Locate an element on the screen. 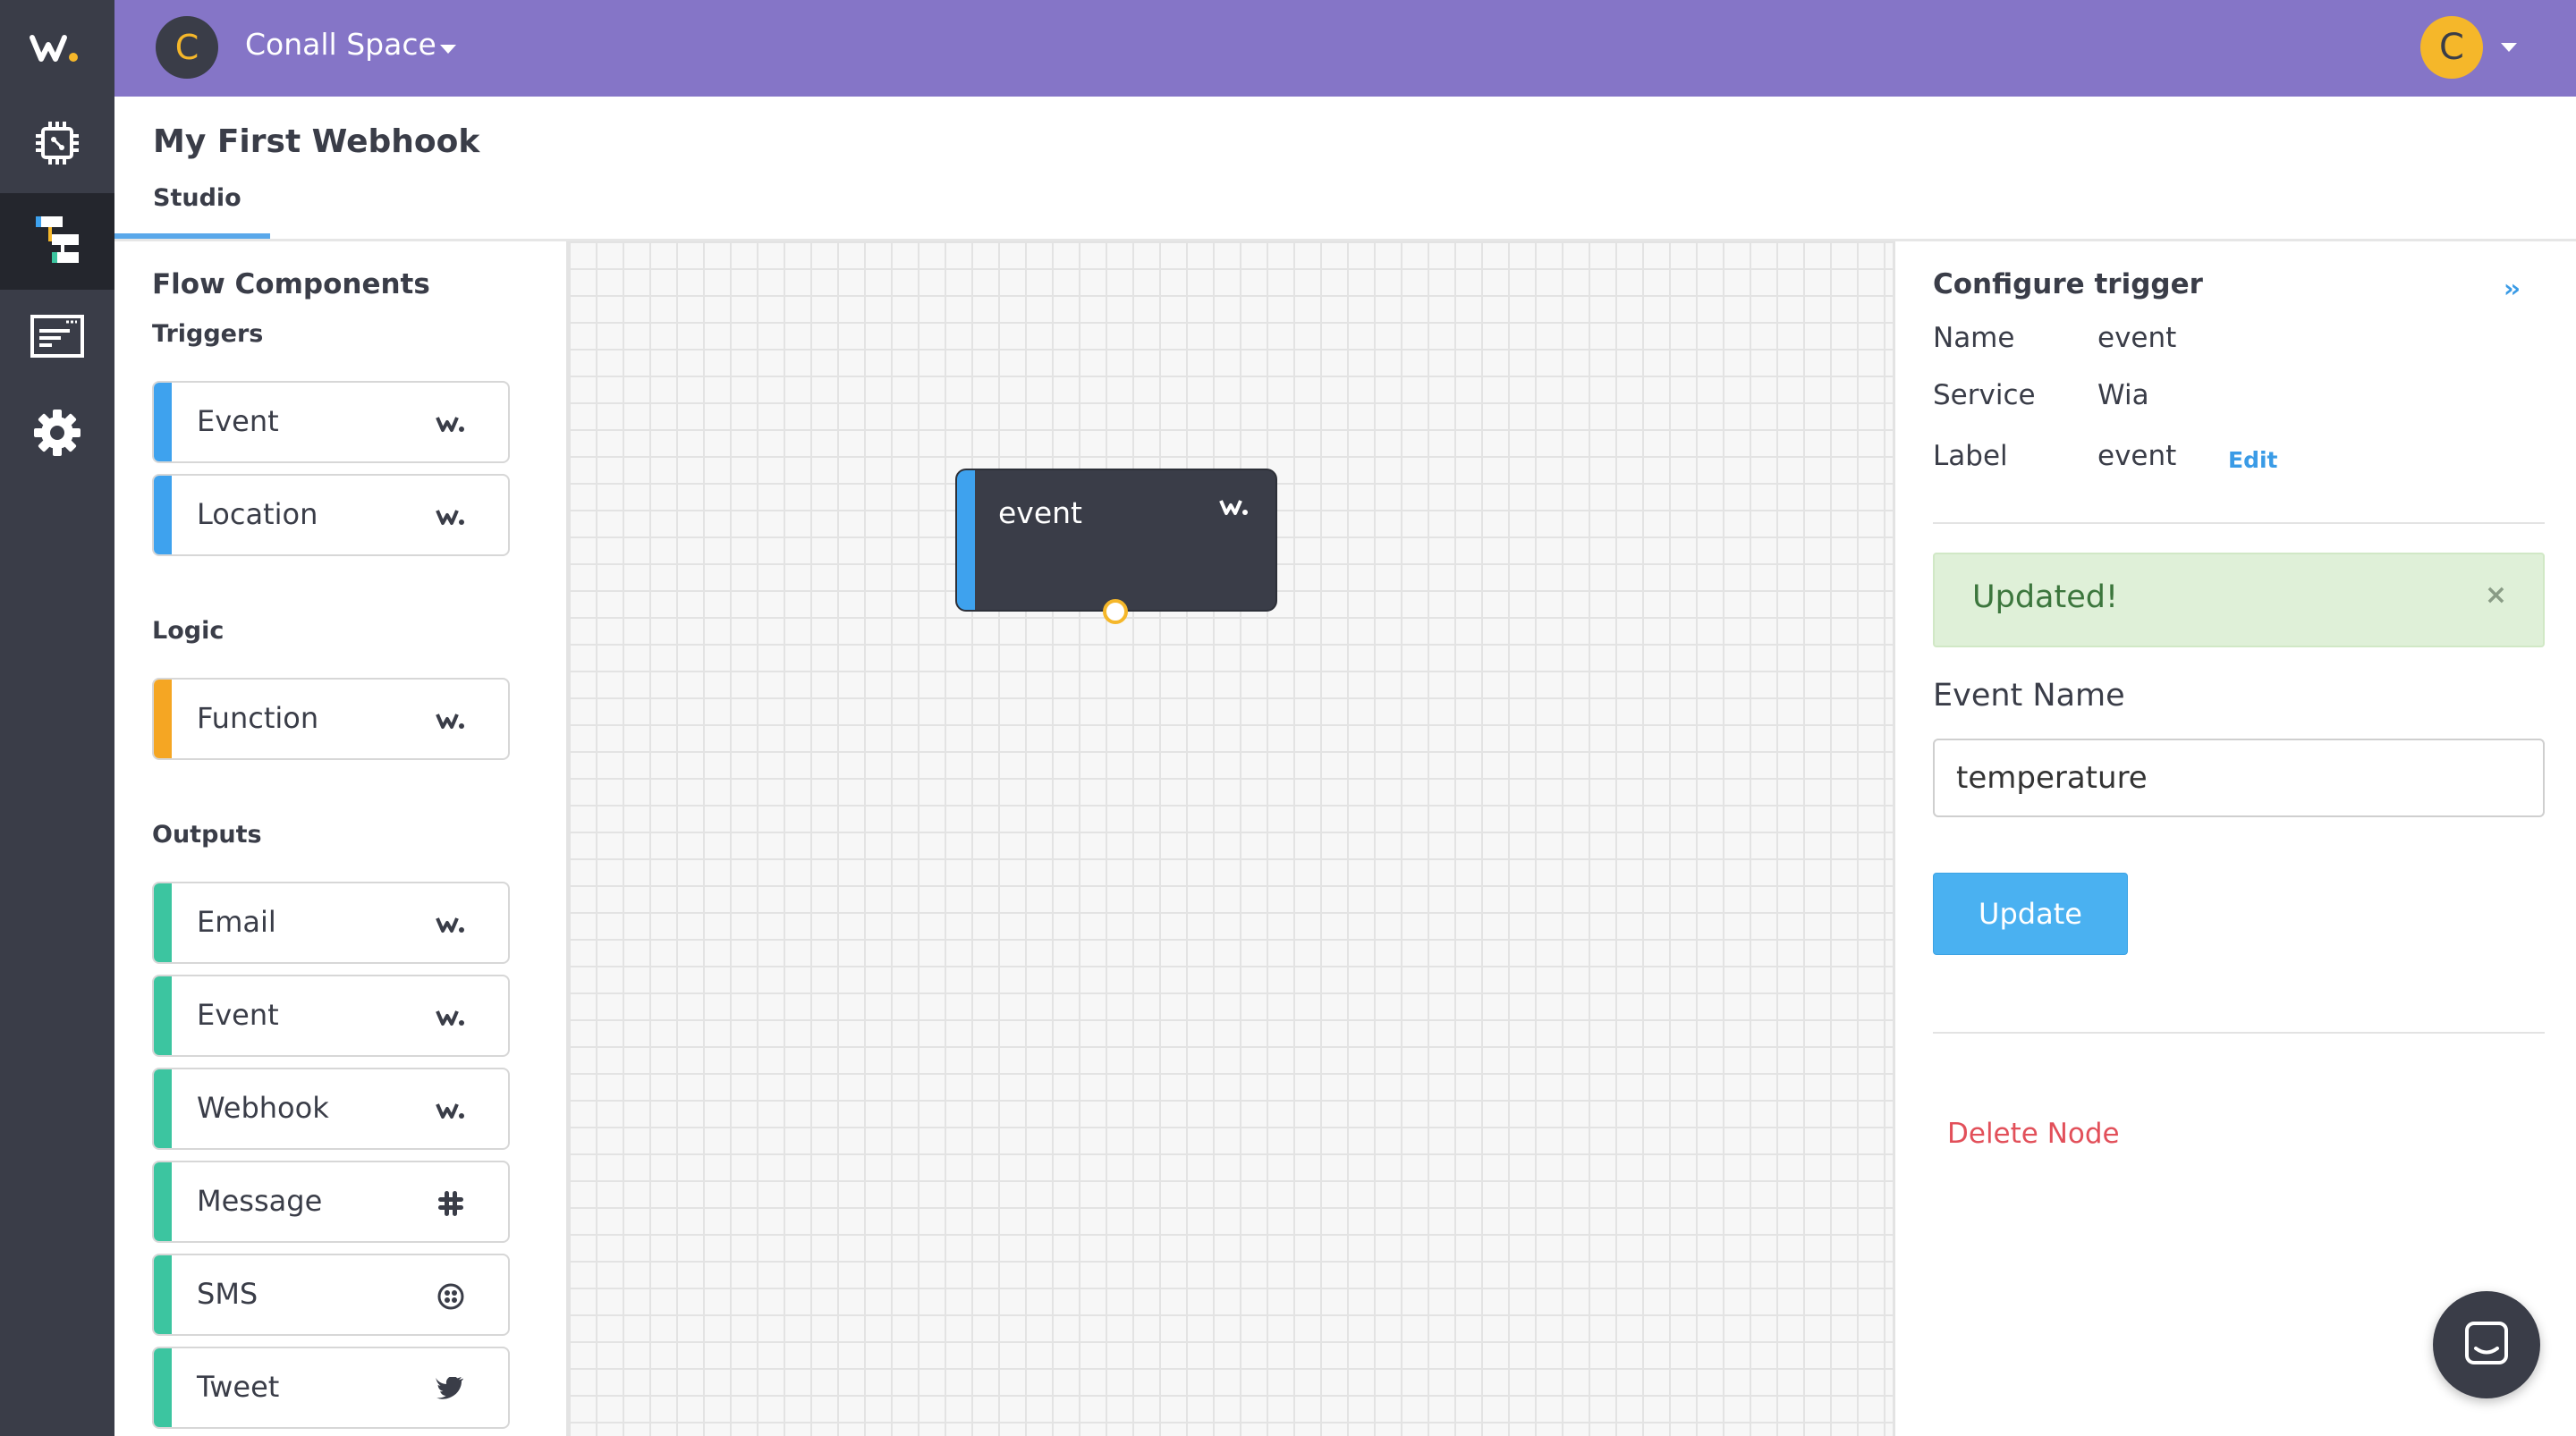  field-value-service: Wia is located at coordinates (2123, 395).